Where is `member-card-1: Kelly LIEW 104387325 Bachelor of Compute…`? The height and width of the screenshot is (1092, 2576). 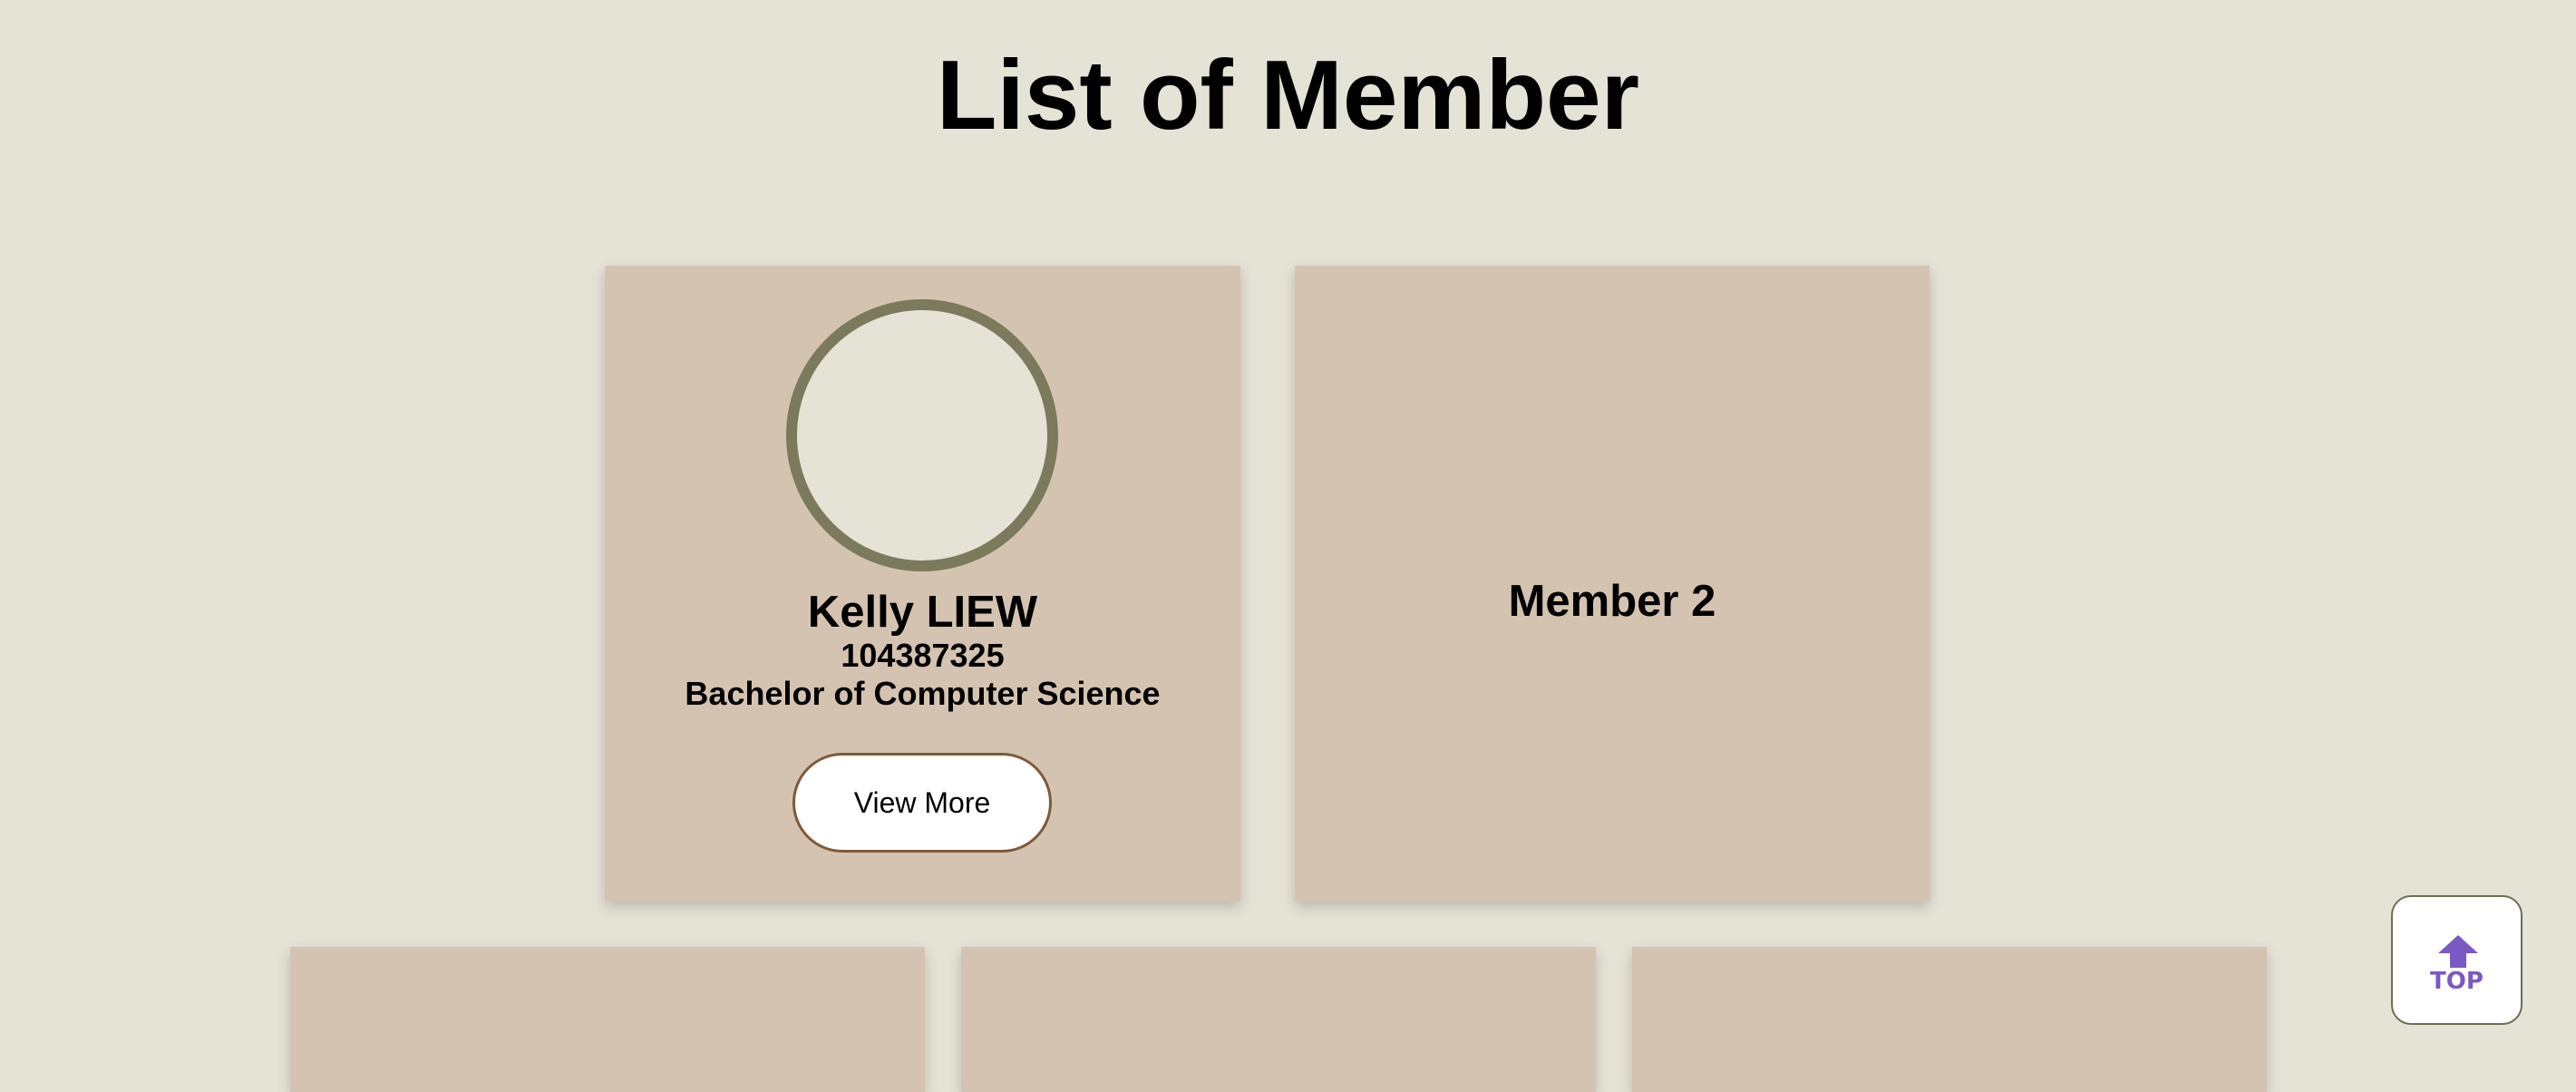
member-card-1: Kelly LIEW 104387325 Bachelor of Compute… is located at coordinates (922, 584).